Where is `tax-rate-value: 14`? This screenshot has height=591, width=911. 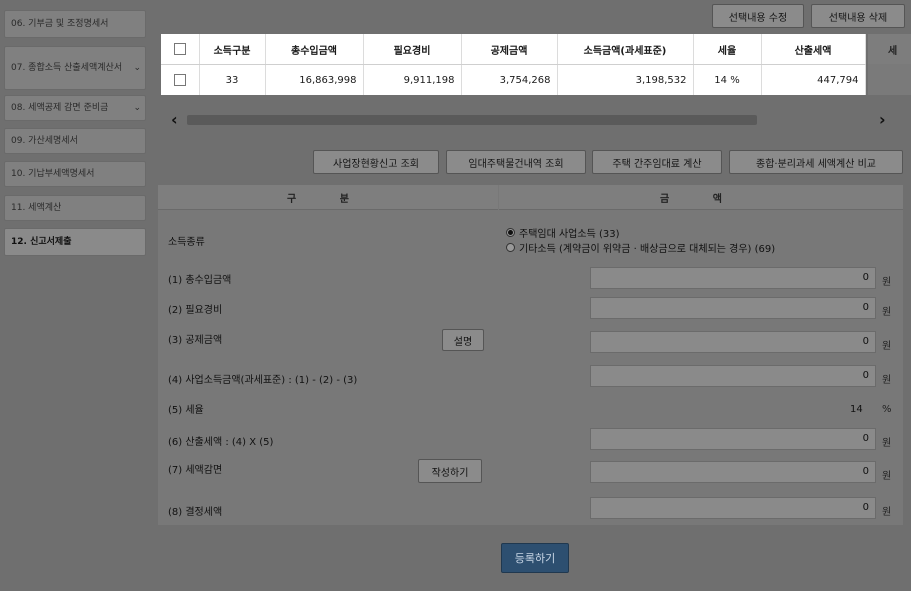
tax-rate-value: 14 is located at coordinates (856, 409).